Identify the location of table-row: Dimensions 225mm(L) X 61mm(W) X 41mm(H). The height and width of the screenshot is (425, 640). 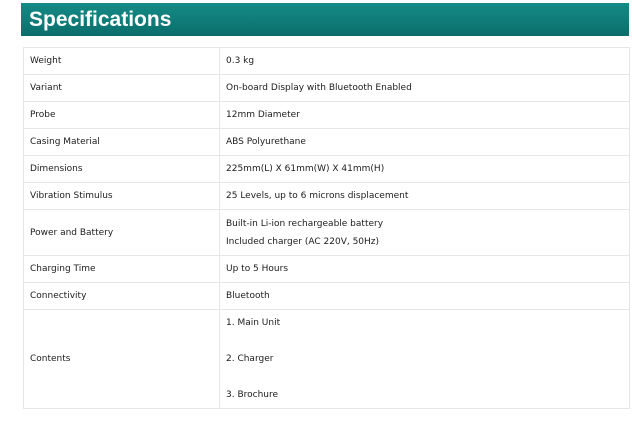
(326, 169).